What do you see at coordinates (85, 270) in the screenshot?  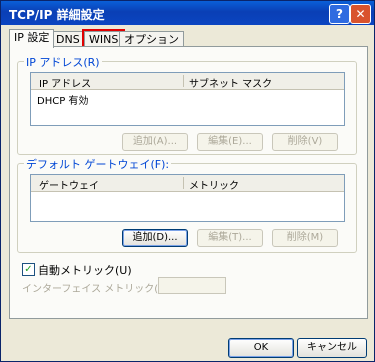 I see `auto-metric-label: 自動メトリック(U)` at bounding box center [85, 270].